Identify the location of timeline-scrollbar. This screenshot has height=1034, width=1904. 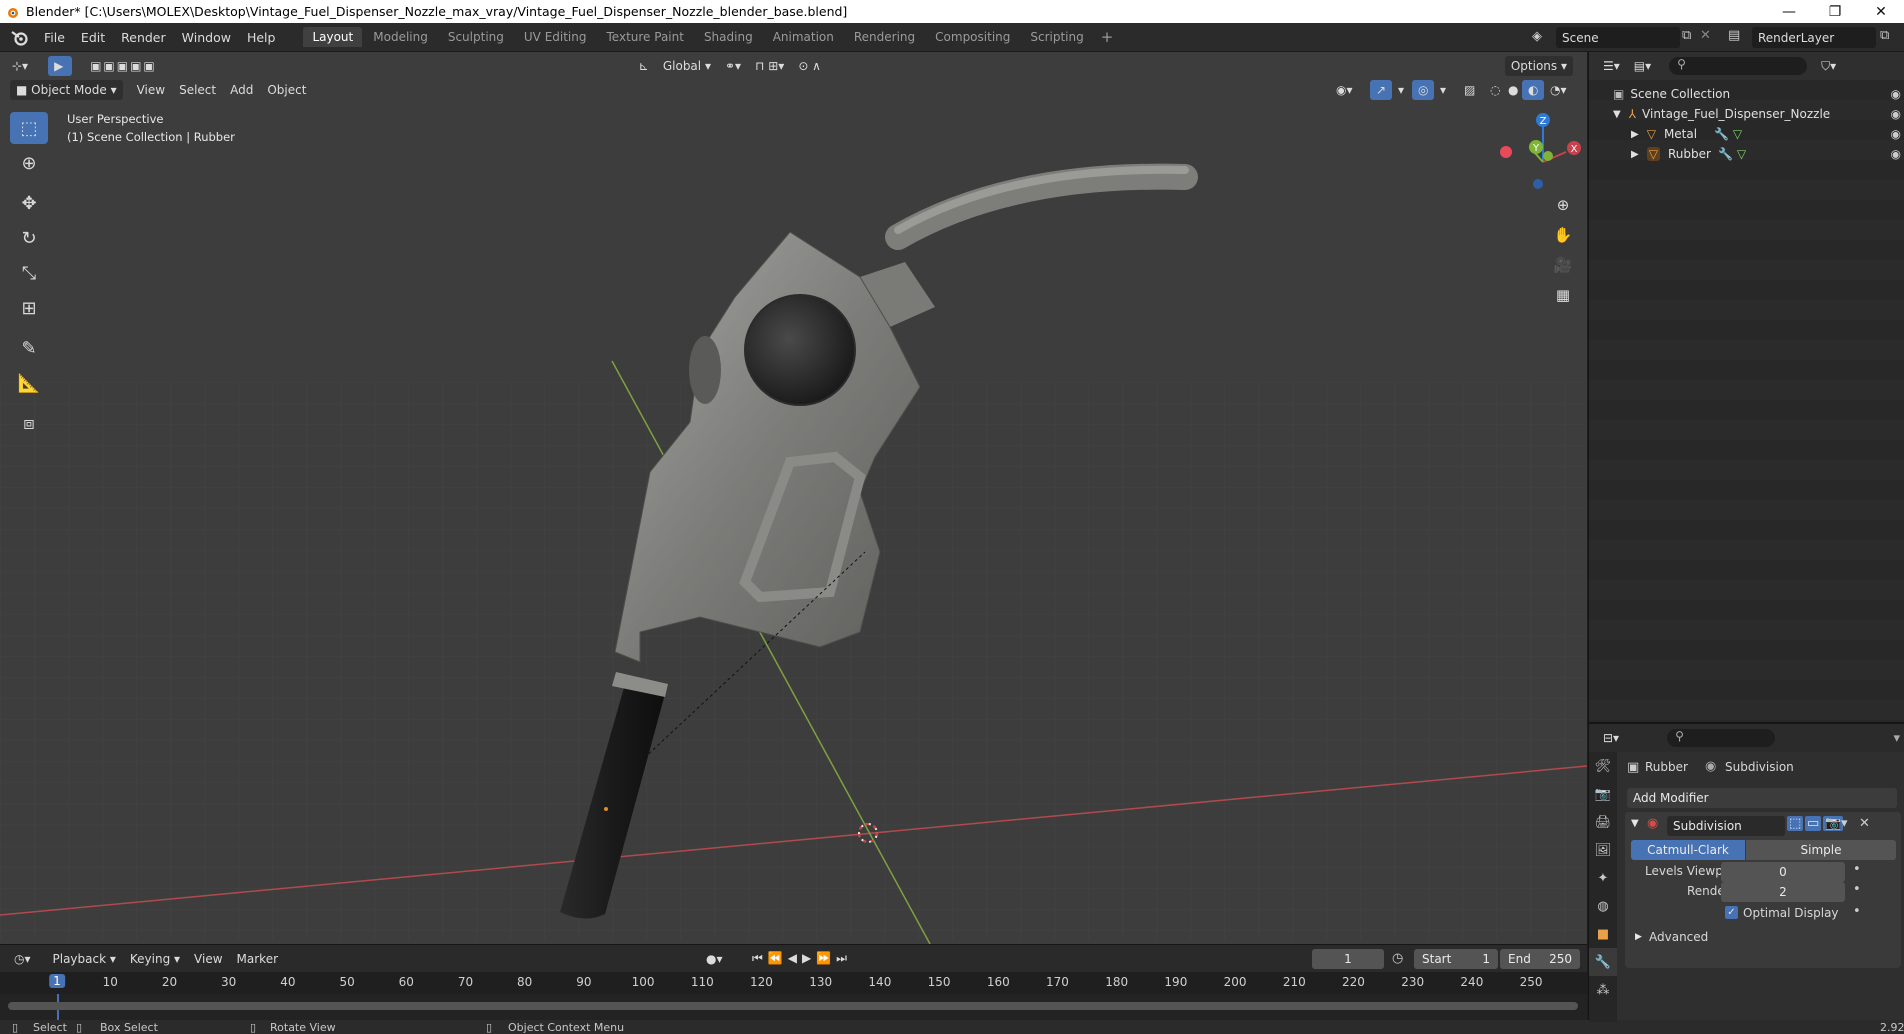
(793, 1006).